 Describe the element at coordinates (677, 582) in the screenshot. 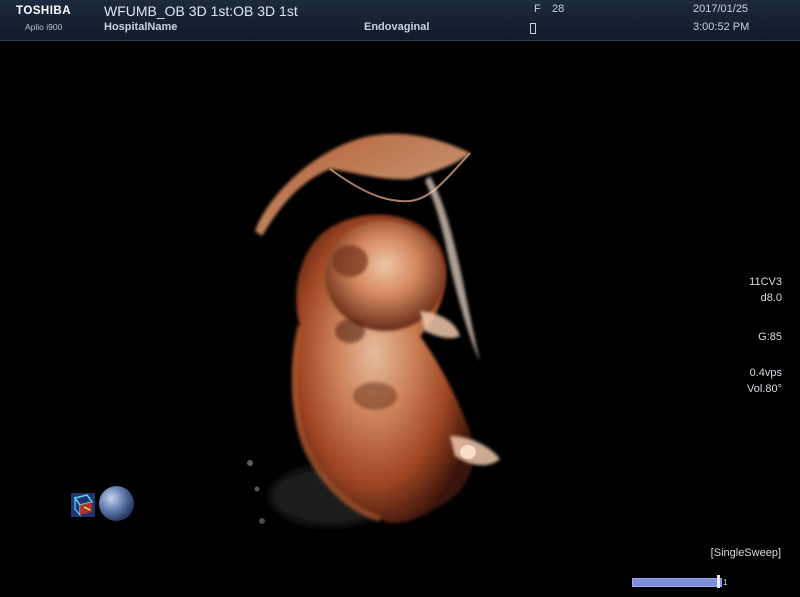

I see `cine-progress-bar` at that location.